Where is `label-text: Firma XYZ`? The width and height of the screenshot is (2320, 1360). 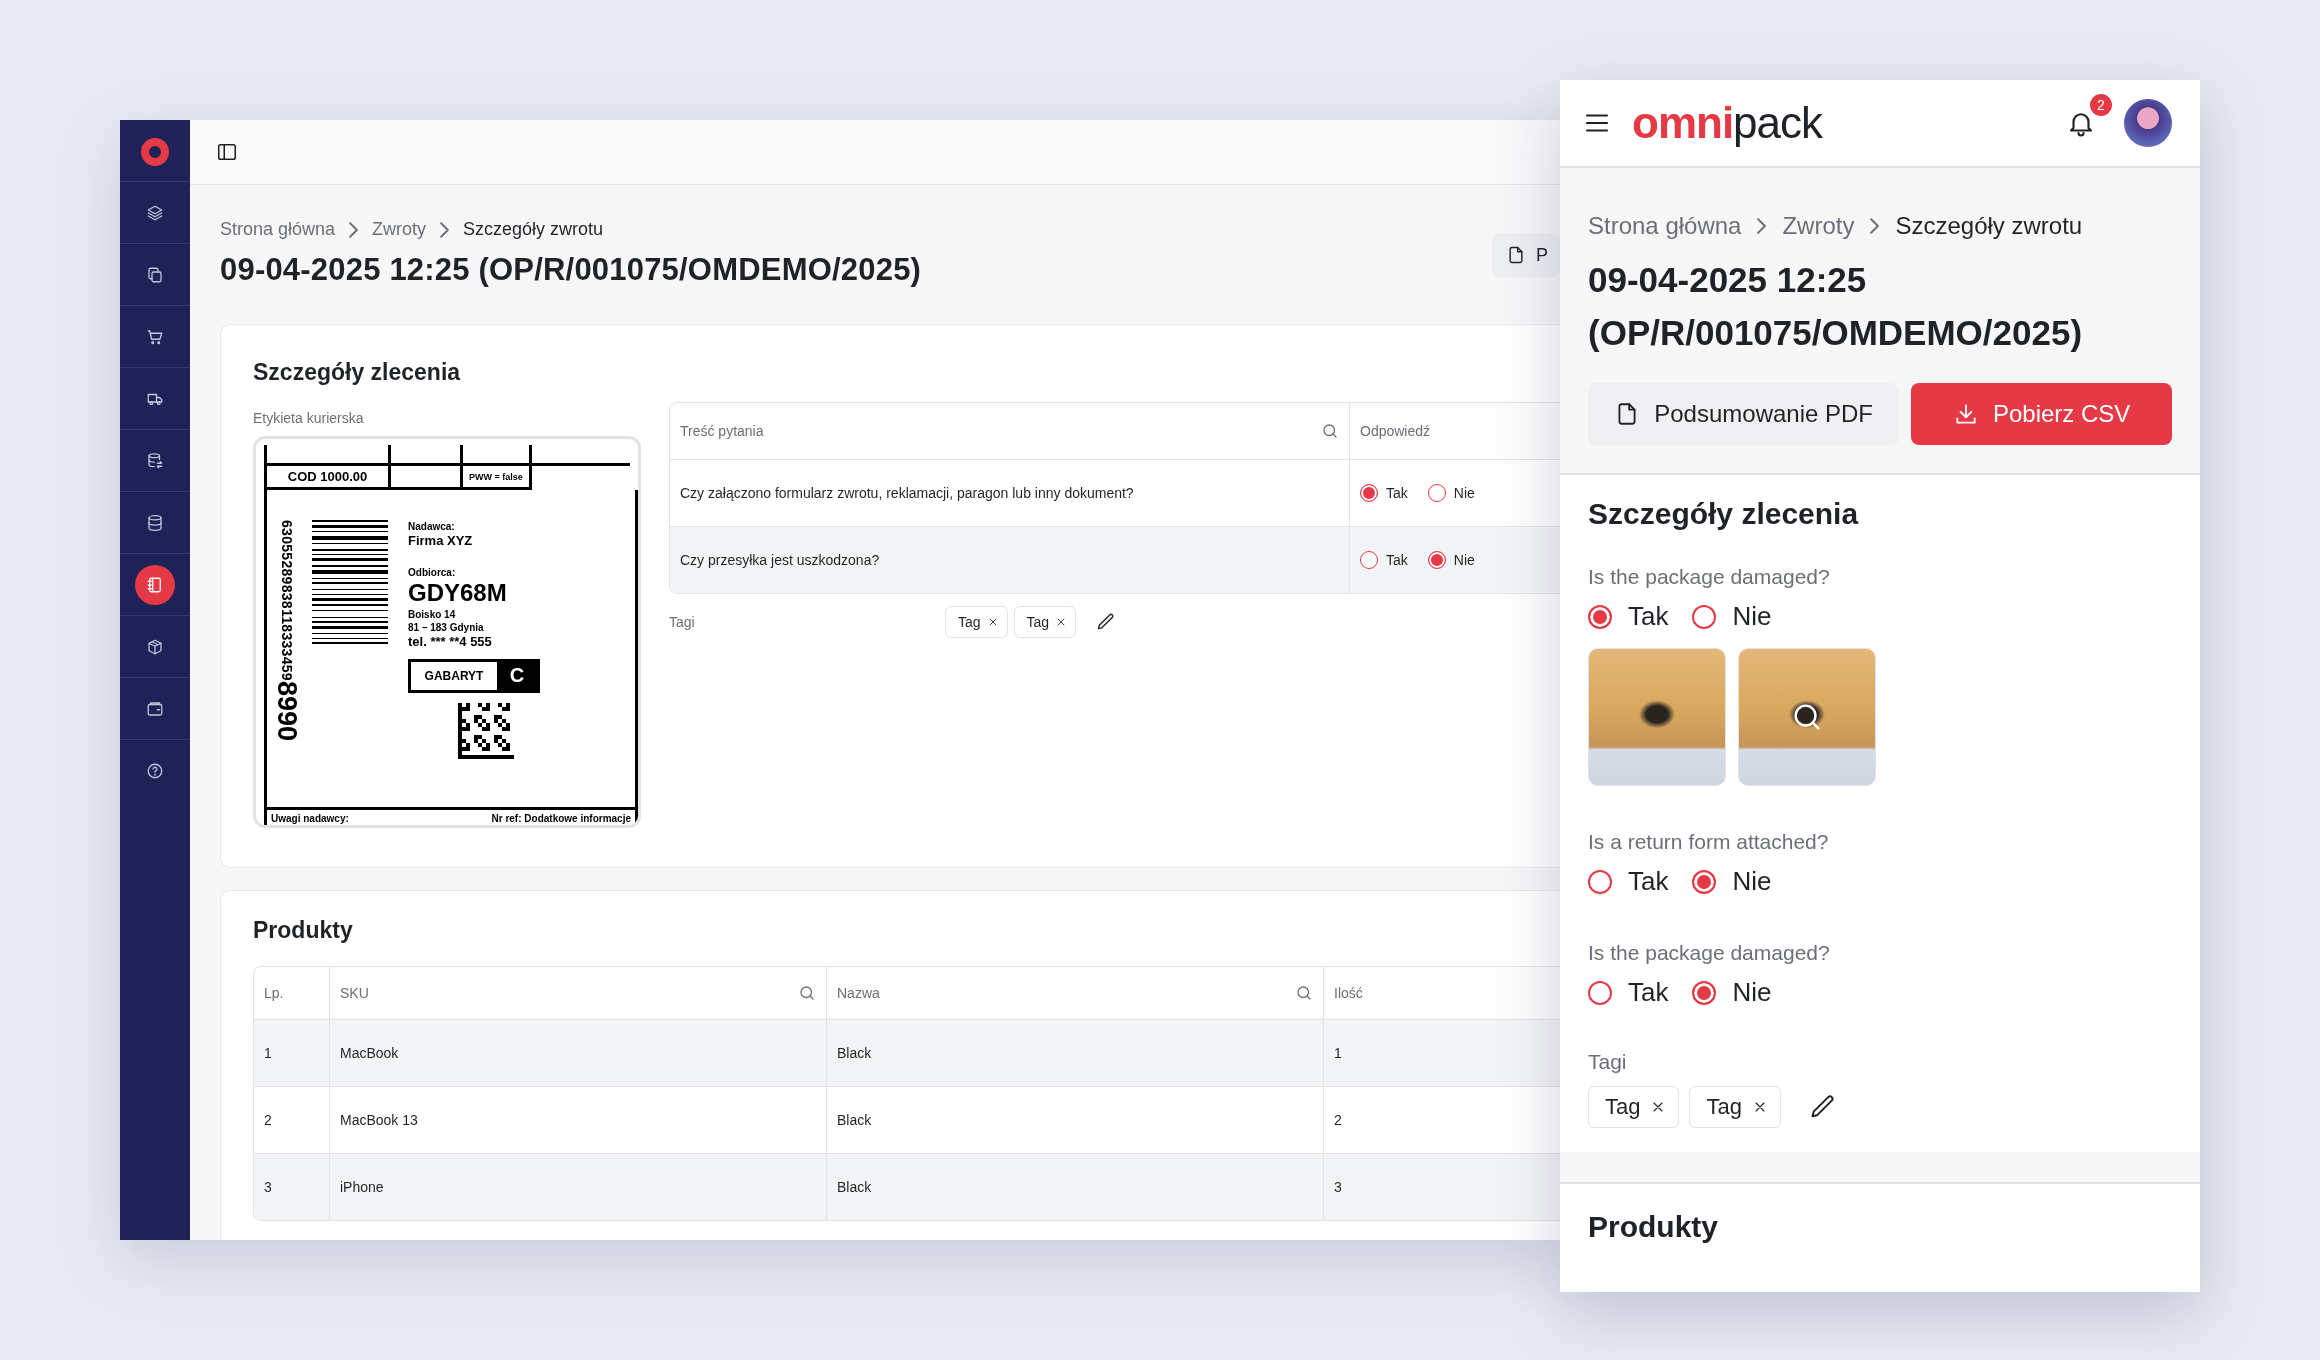 label-text: Firma XYZ is located at coordinates (441, 541).